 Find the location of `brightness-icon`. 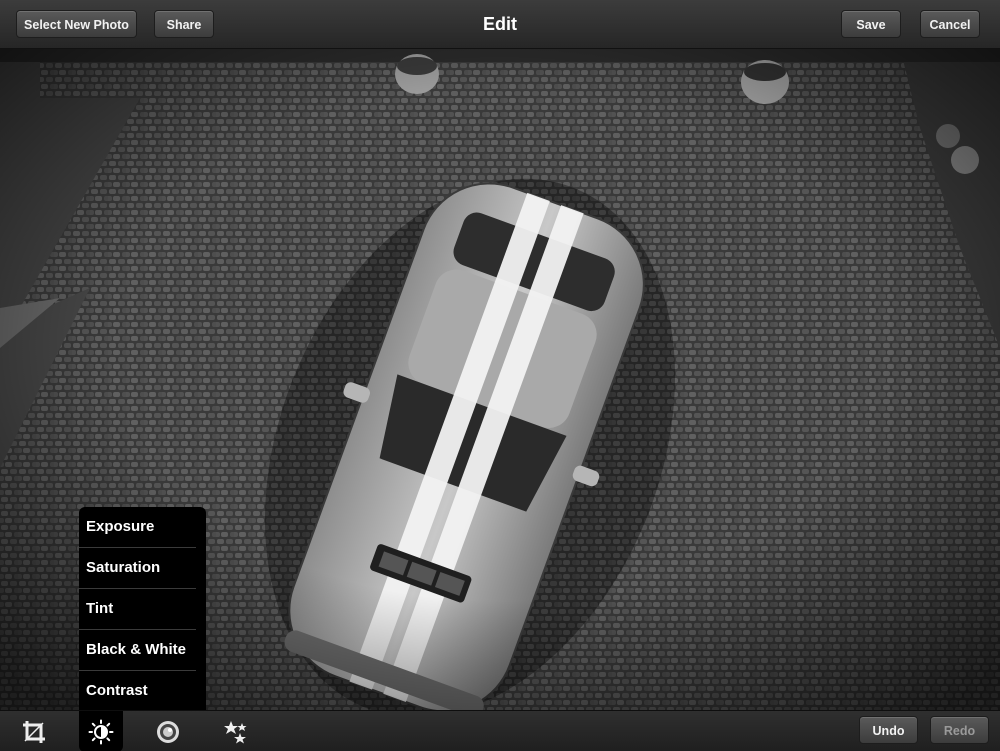

brightness-icon is located at coordinates (101, 731).